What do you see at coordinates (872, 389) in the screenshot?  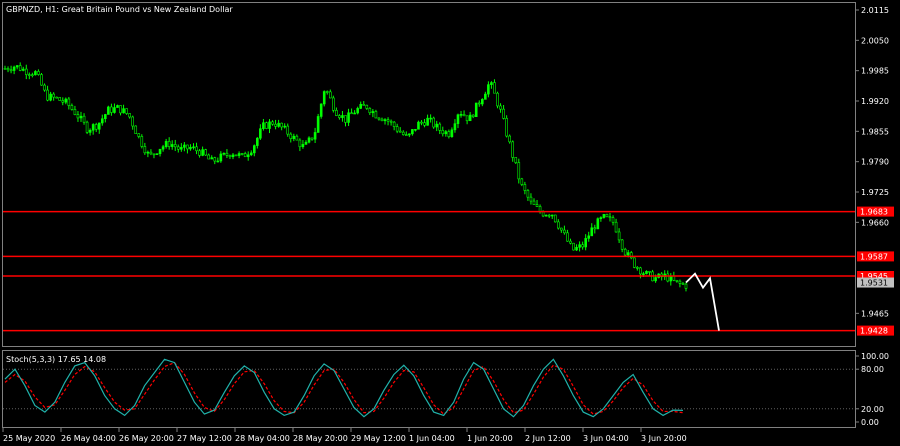 I see `stochastic-axis: 100.00 80.00 20.00 0.00` at bounding box center [872, 389].